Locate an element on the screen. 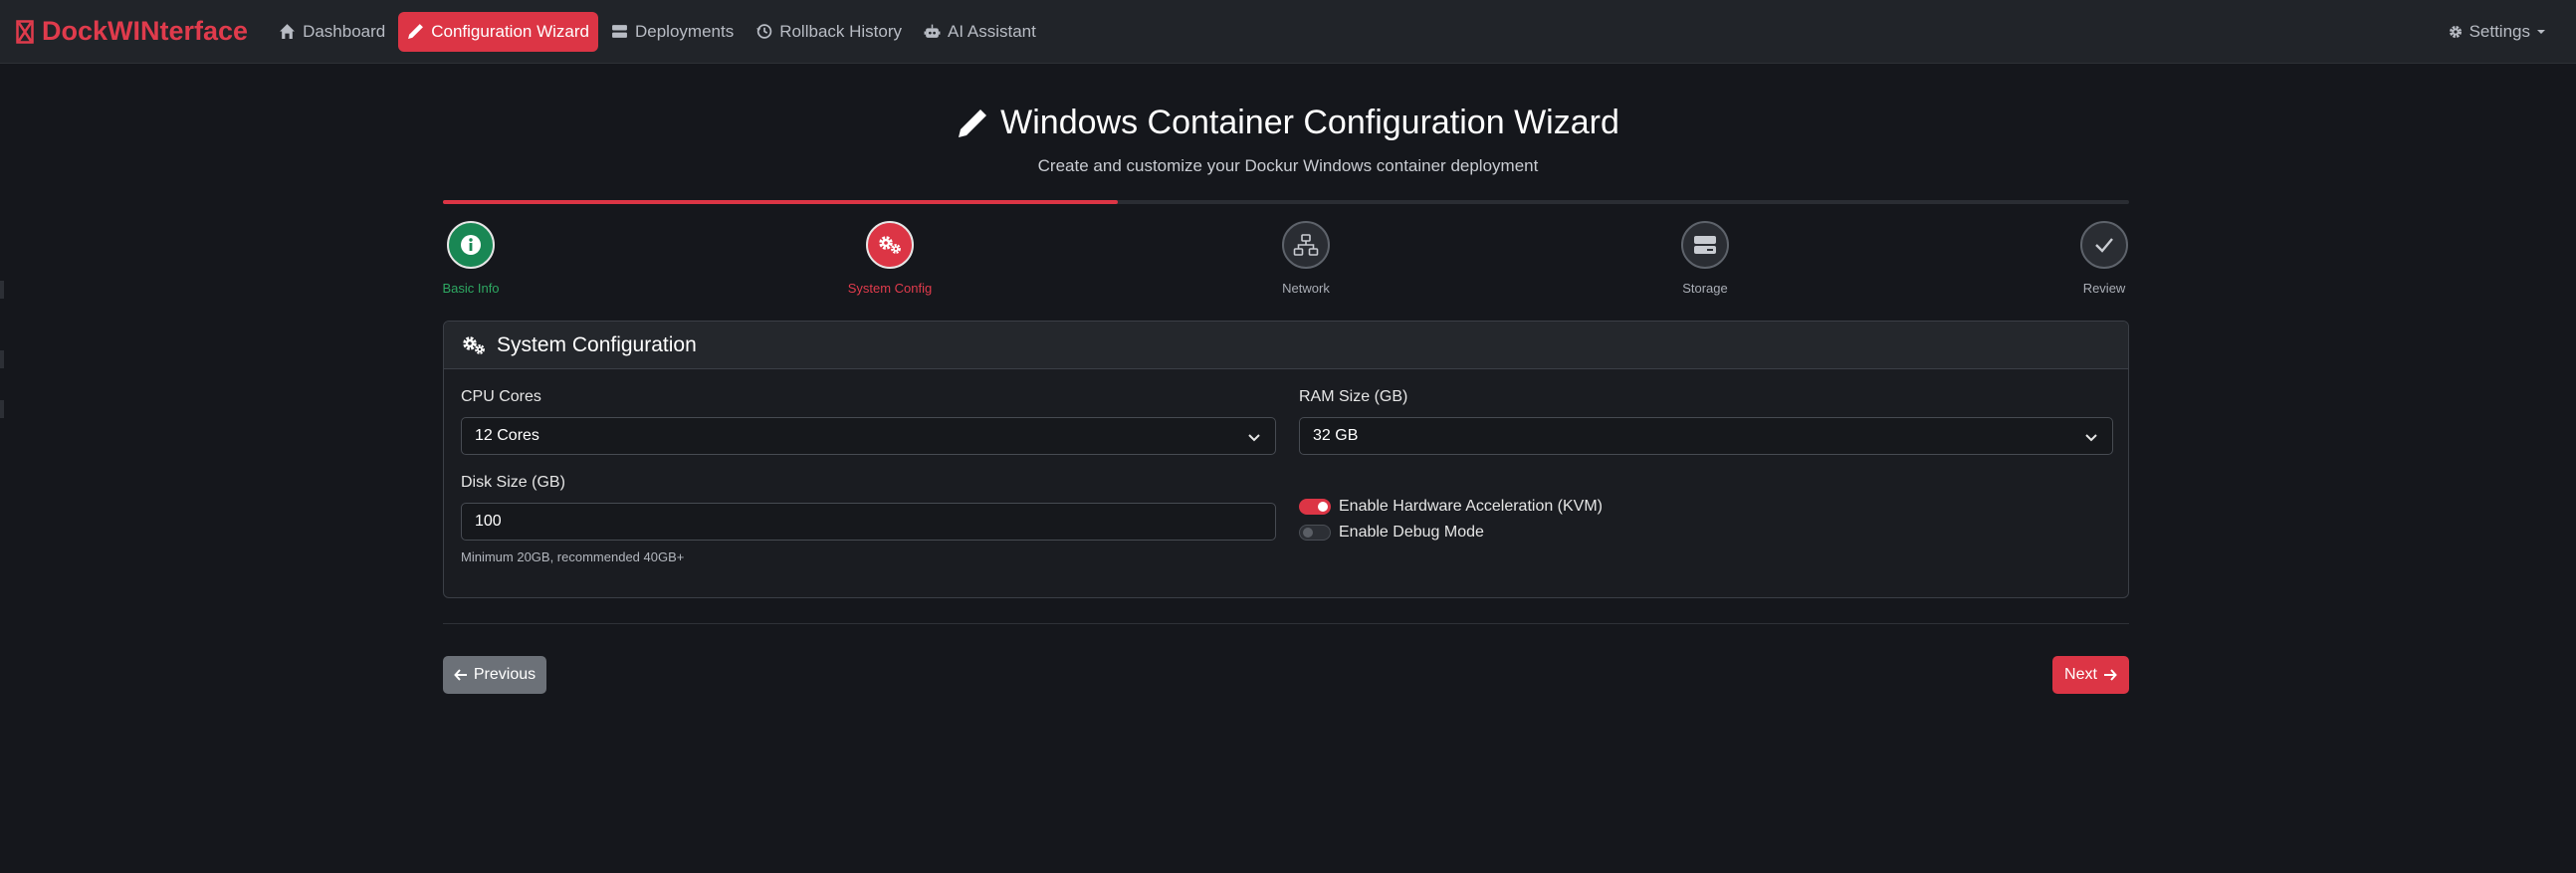 The image size is (2576, 873). brand-logo: DockWINterface is located at coordinates (132, 31).